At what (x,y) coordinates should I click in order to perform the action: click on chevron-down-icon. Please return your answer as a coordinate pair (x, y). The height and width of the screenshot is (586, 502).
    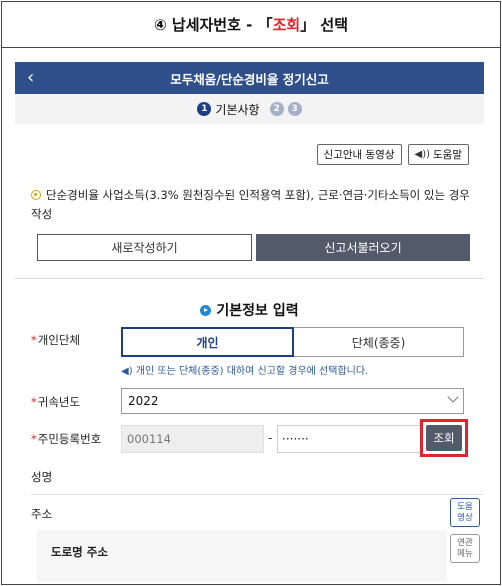
    Looking at the image, I should click on (453, 397).